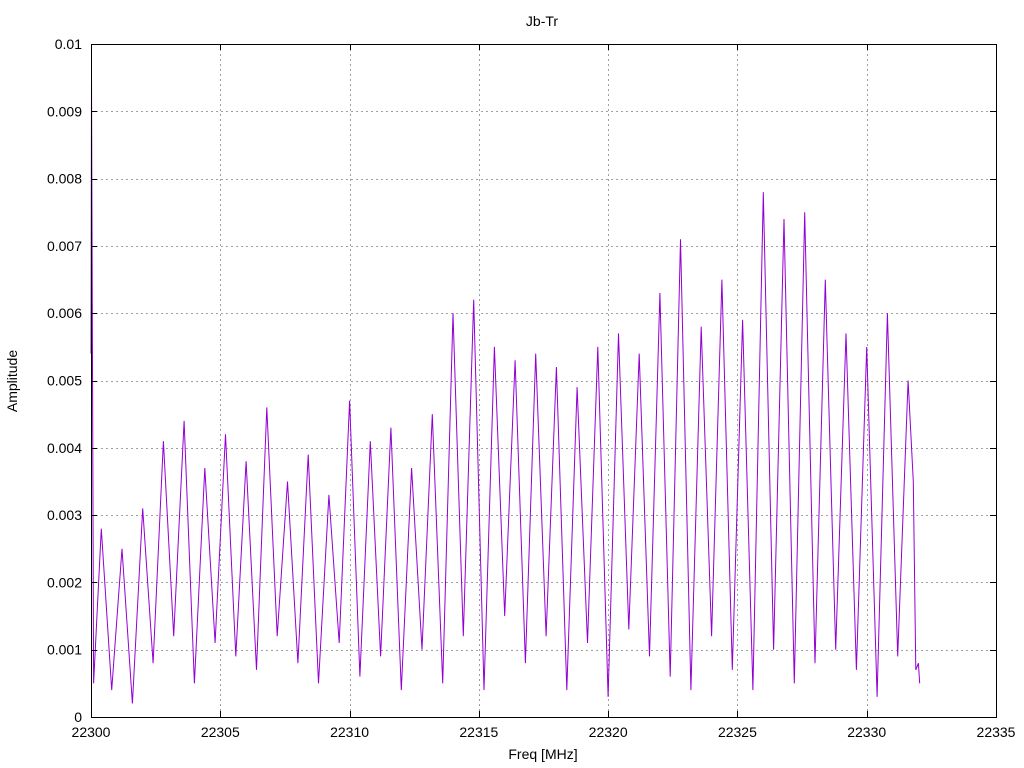  Describe the element at coordinates (64, 313) in the screenshot. I see `y-tick-label: 0.006` at that location.